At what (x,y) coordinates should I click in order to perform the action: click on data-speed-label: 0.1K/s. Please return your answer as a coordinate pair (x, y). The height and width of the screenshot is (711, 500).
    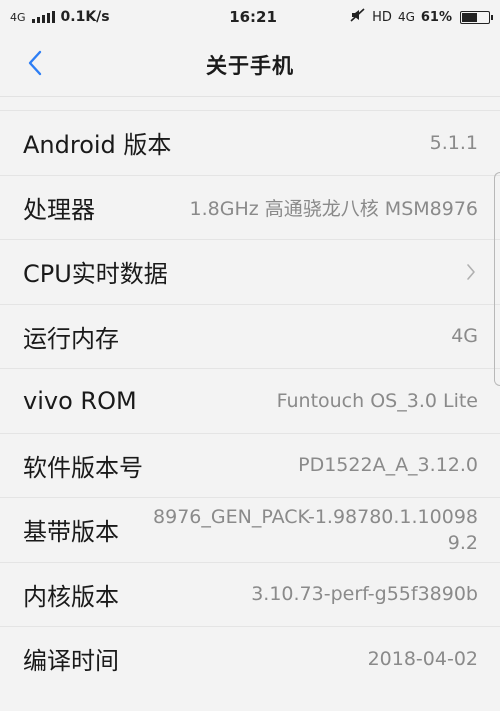
    Looking at the image, I should click on (85, 17).